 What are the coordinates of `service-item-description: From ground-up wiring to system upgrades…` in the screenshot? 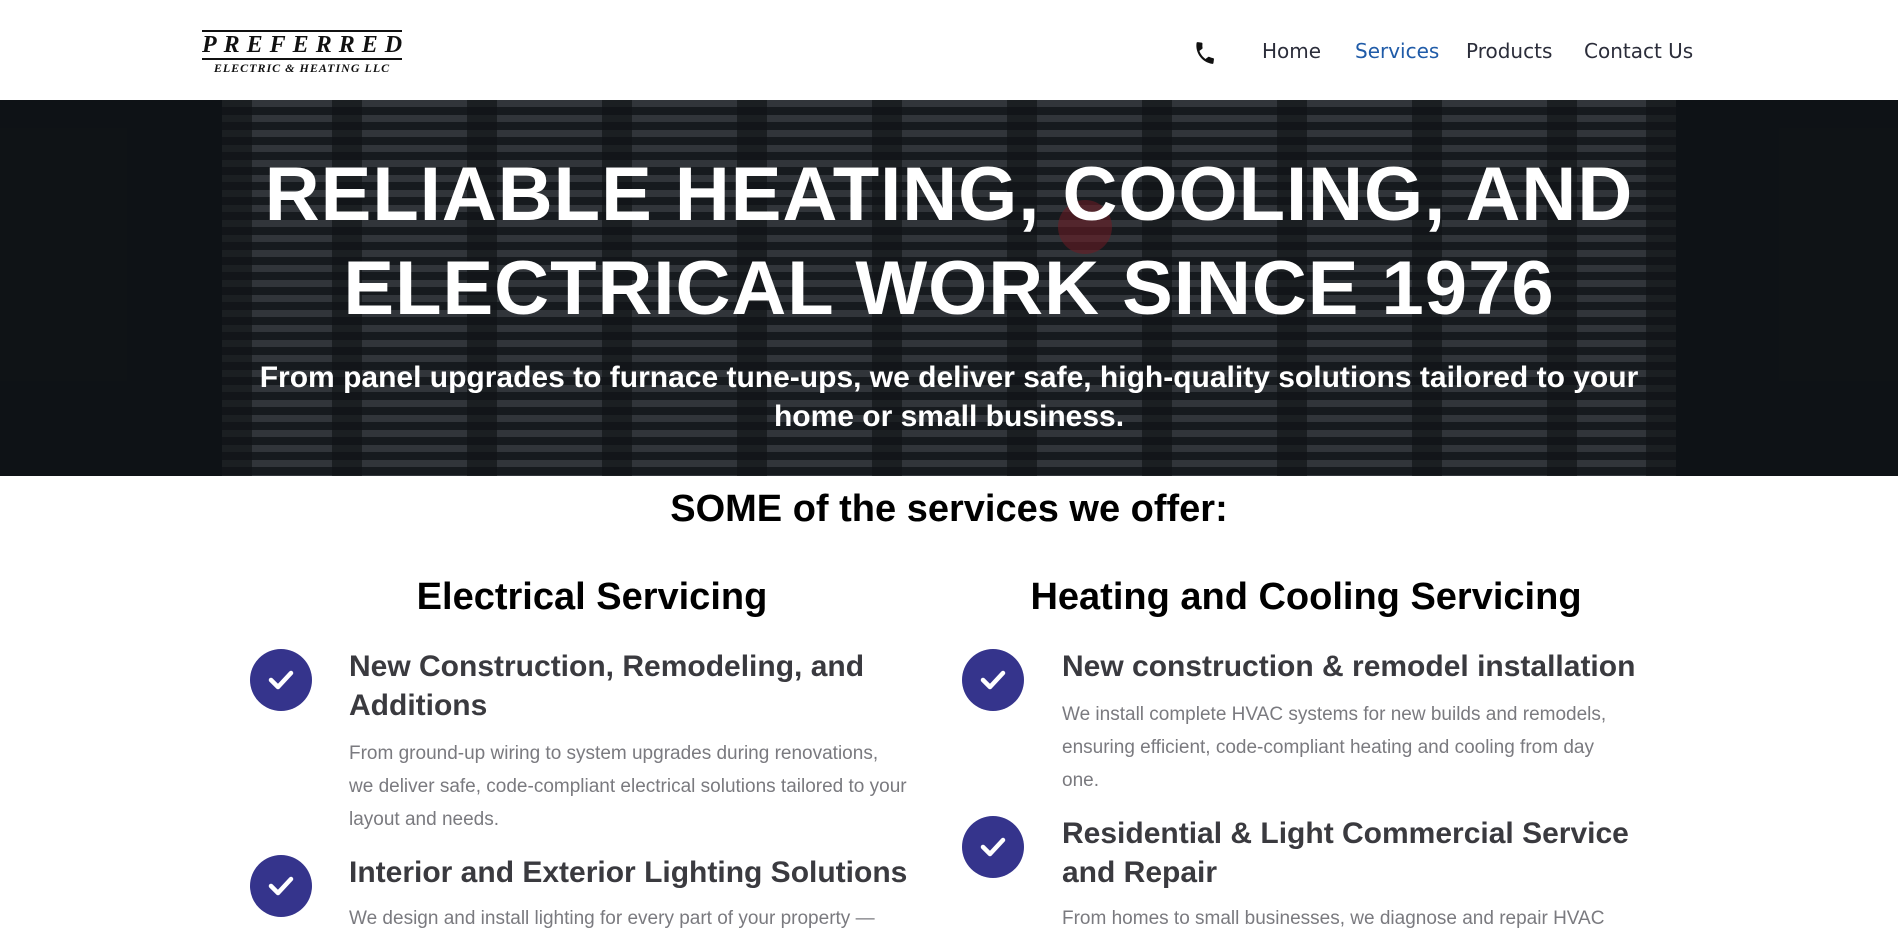 It's located at (649, 786).